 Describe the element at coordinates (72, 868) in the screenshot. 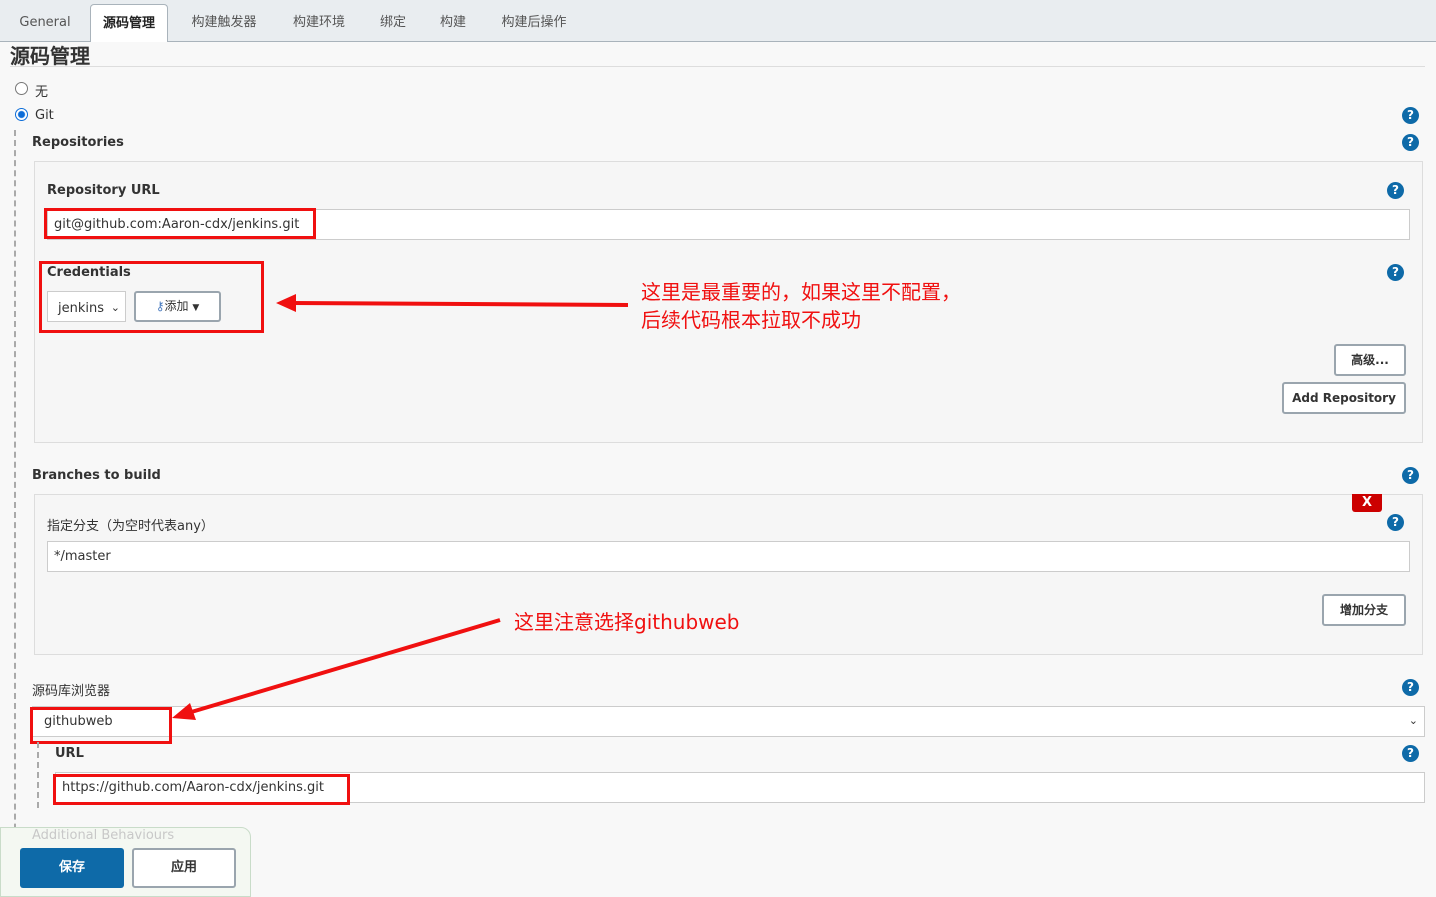

I see `save-button: 保存` at that location.